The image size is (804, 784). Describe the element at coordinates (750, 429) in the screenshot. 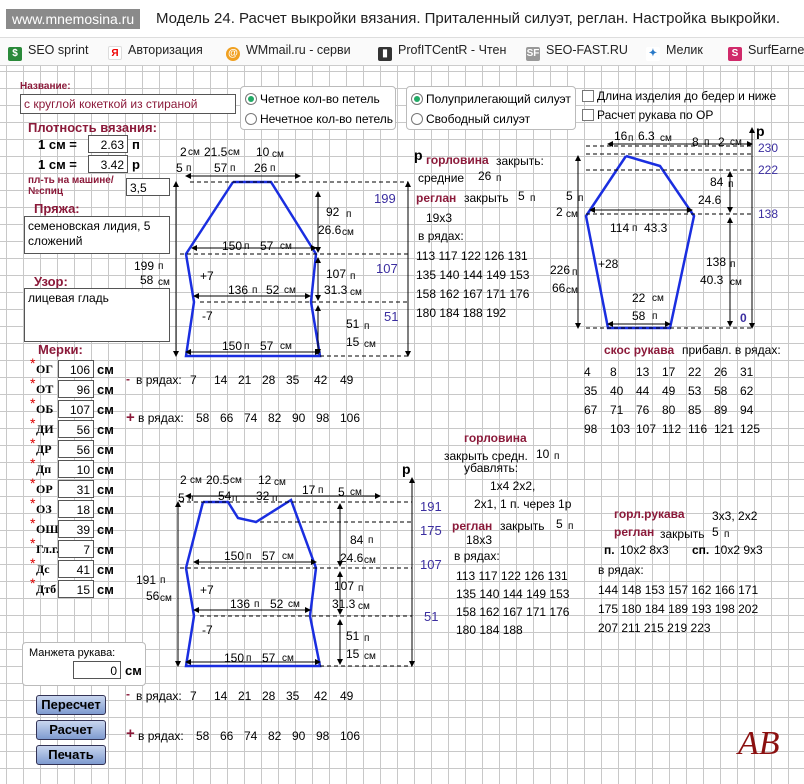

I see `sleeve-row-cell: 125` at that location.